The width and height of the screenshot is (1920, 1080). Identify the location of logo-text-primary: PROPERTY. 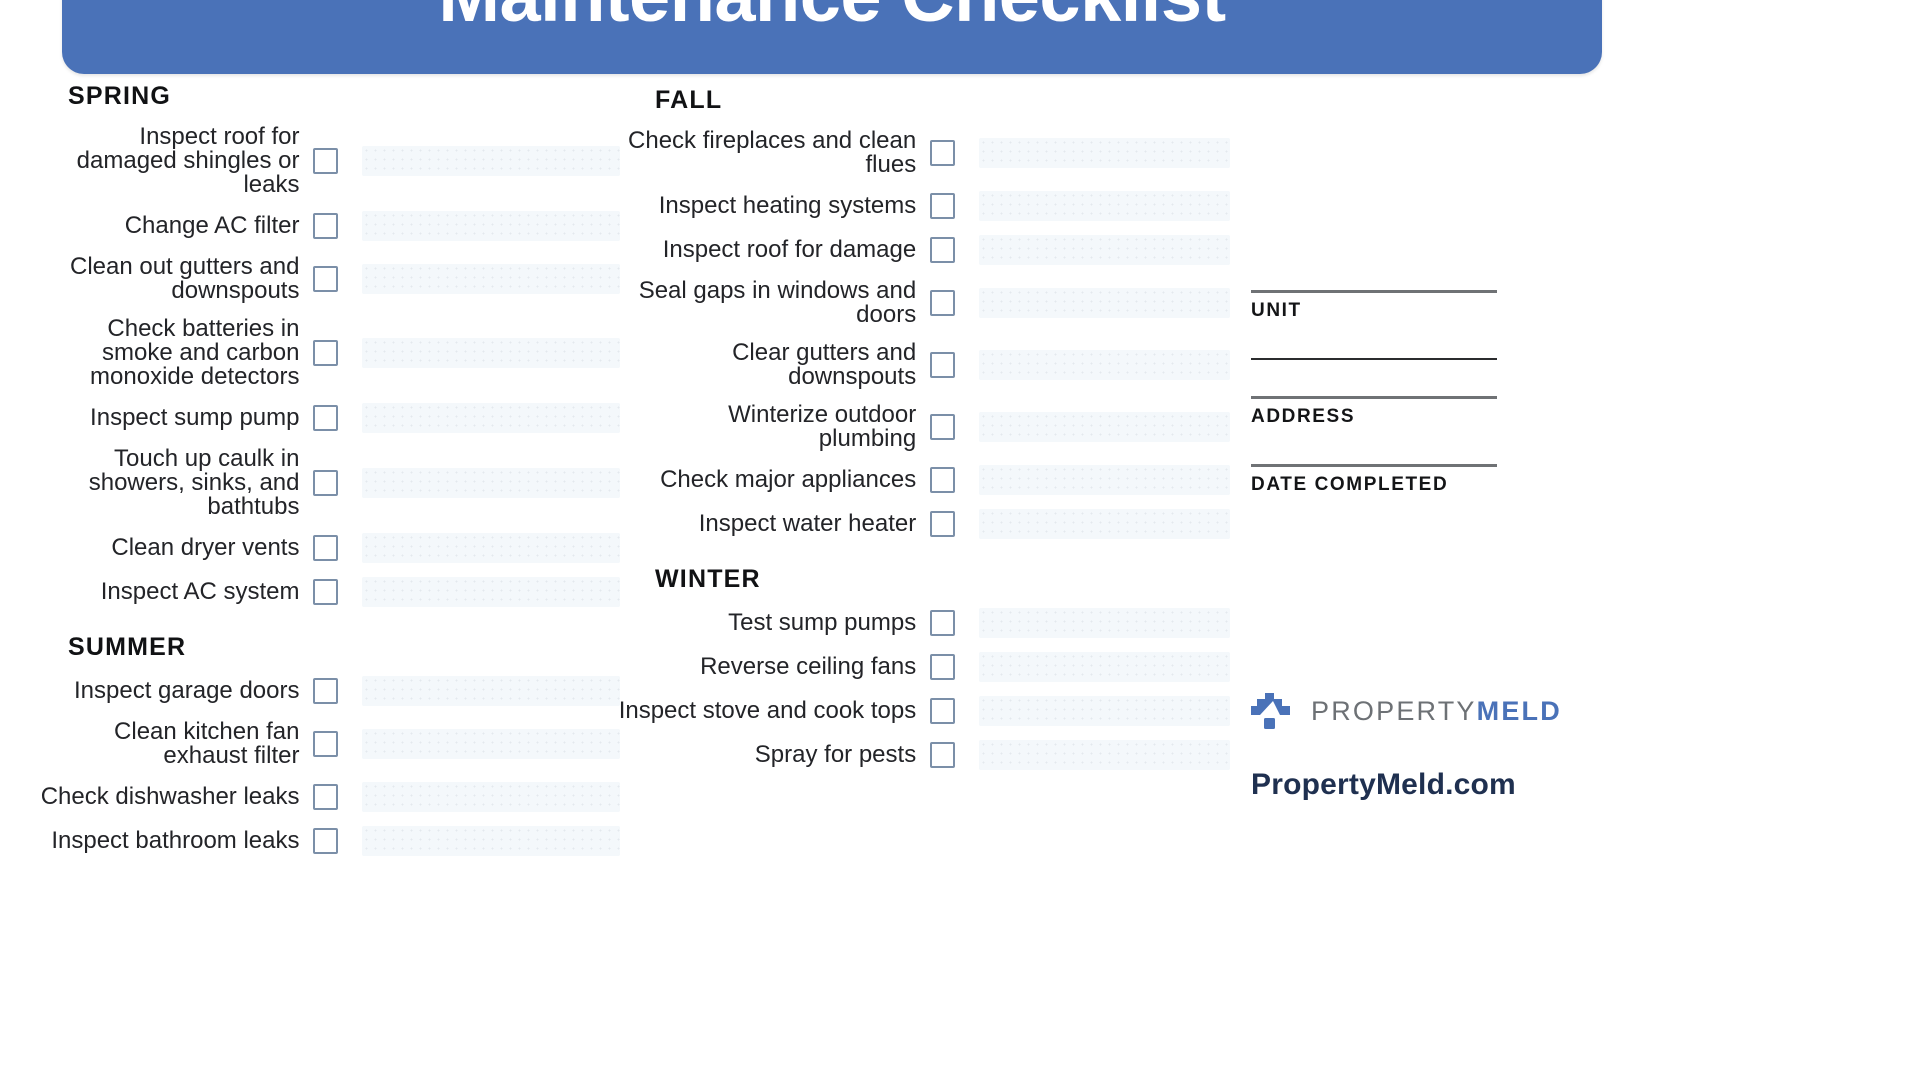
(1394, 710).